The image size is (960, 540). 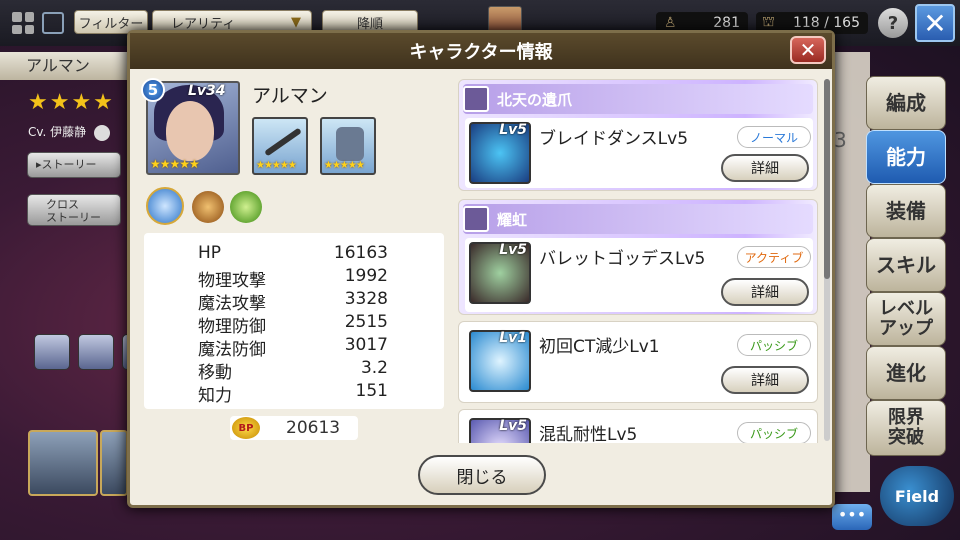 What do you see at coordinates (826, 23) in the screenshot?
I see `capacity-value: 118 / 165` at bounding box center [826, 23].